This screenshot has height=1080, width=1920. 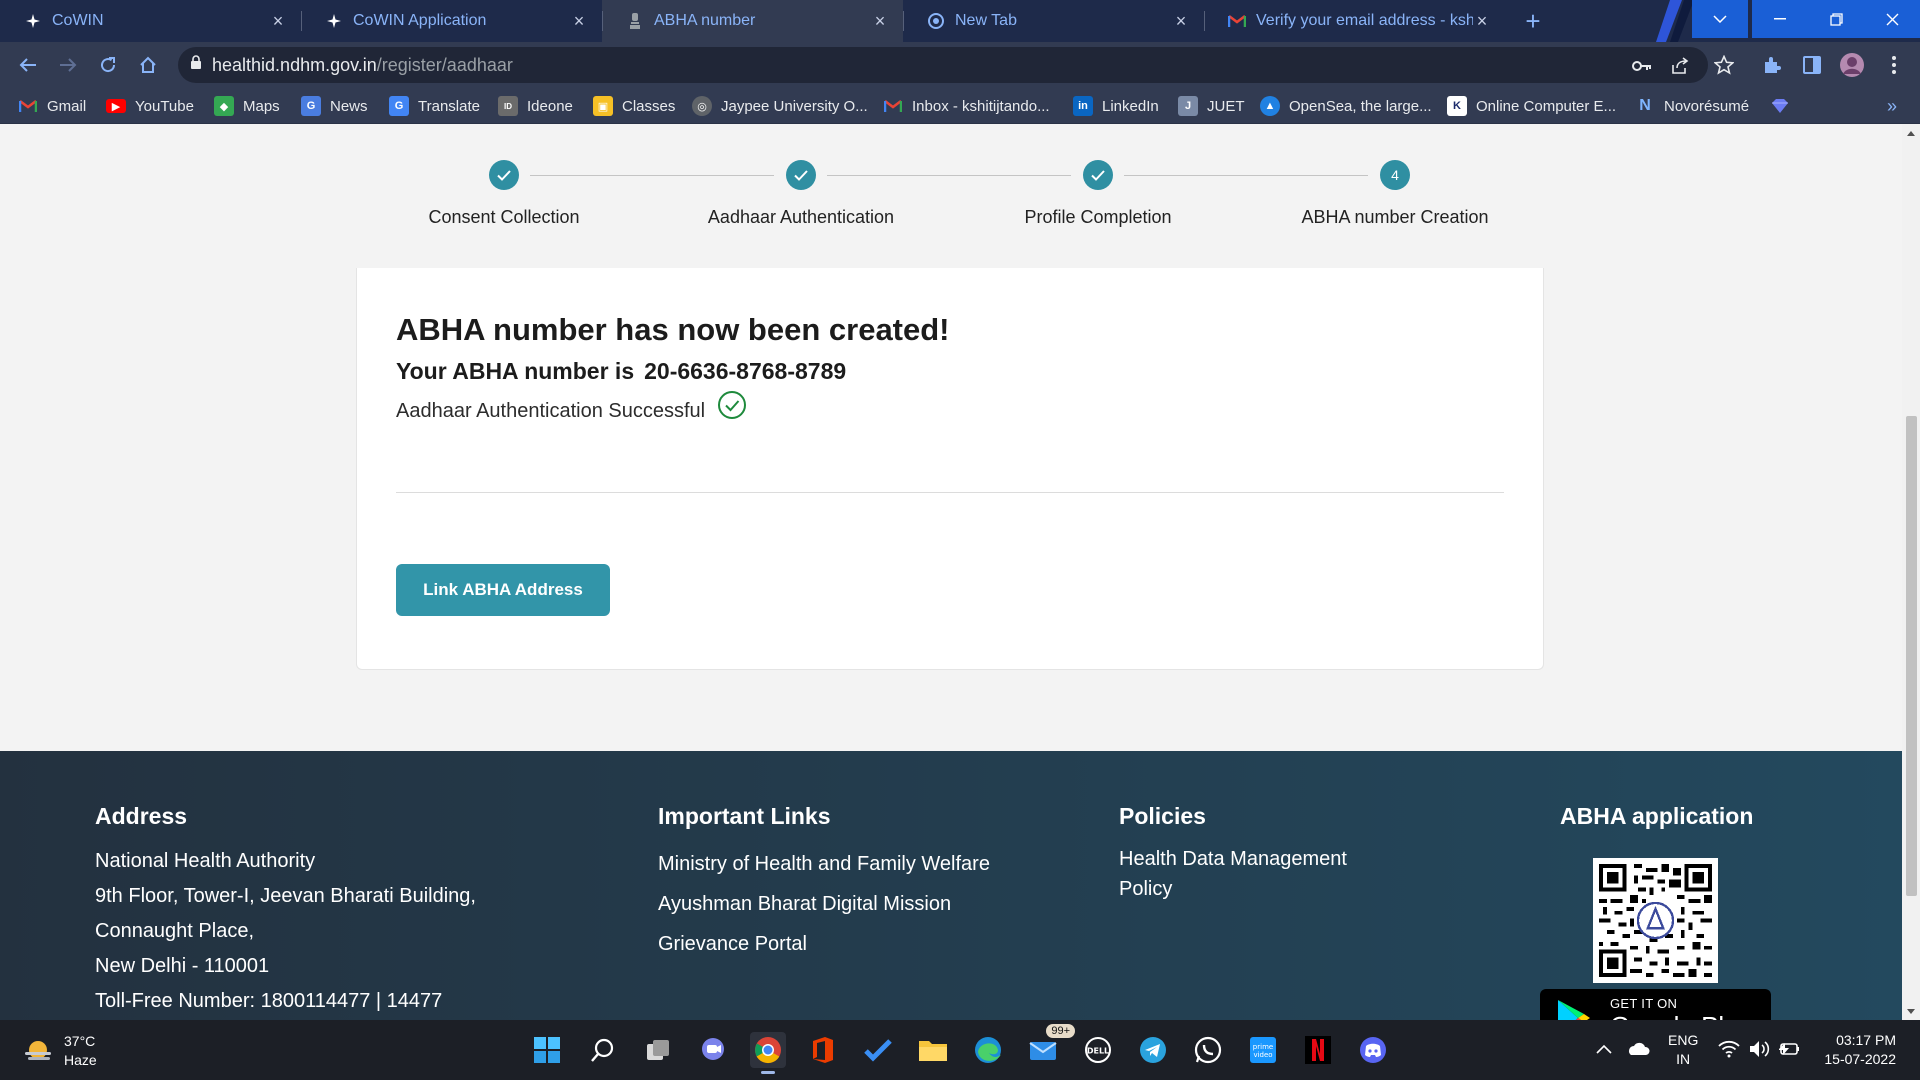 What do you see at coordinates (1233, 859) in the screenshot?
I see `footer-link: Health Data Management` at bounding box center [1233, 859].